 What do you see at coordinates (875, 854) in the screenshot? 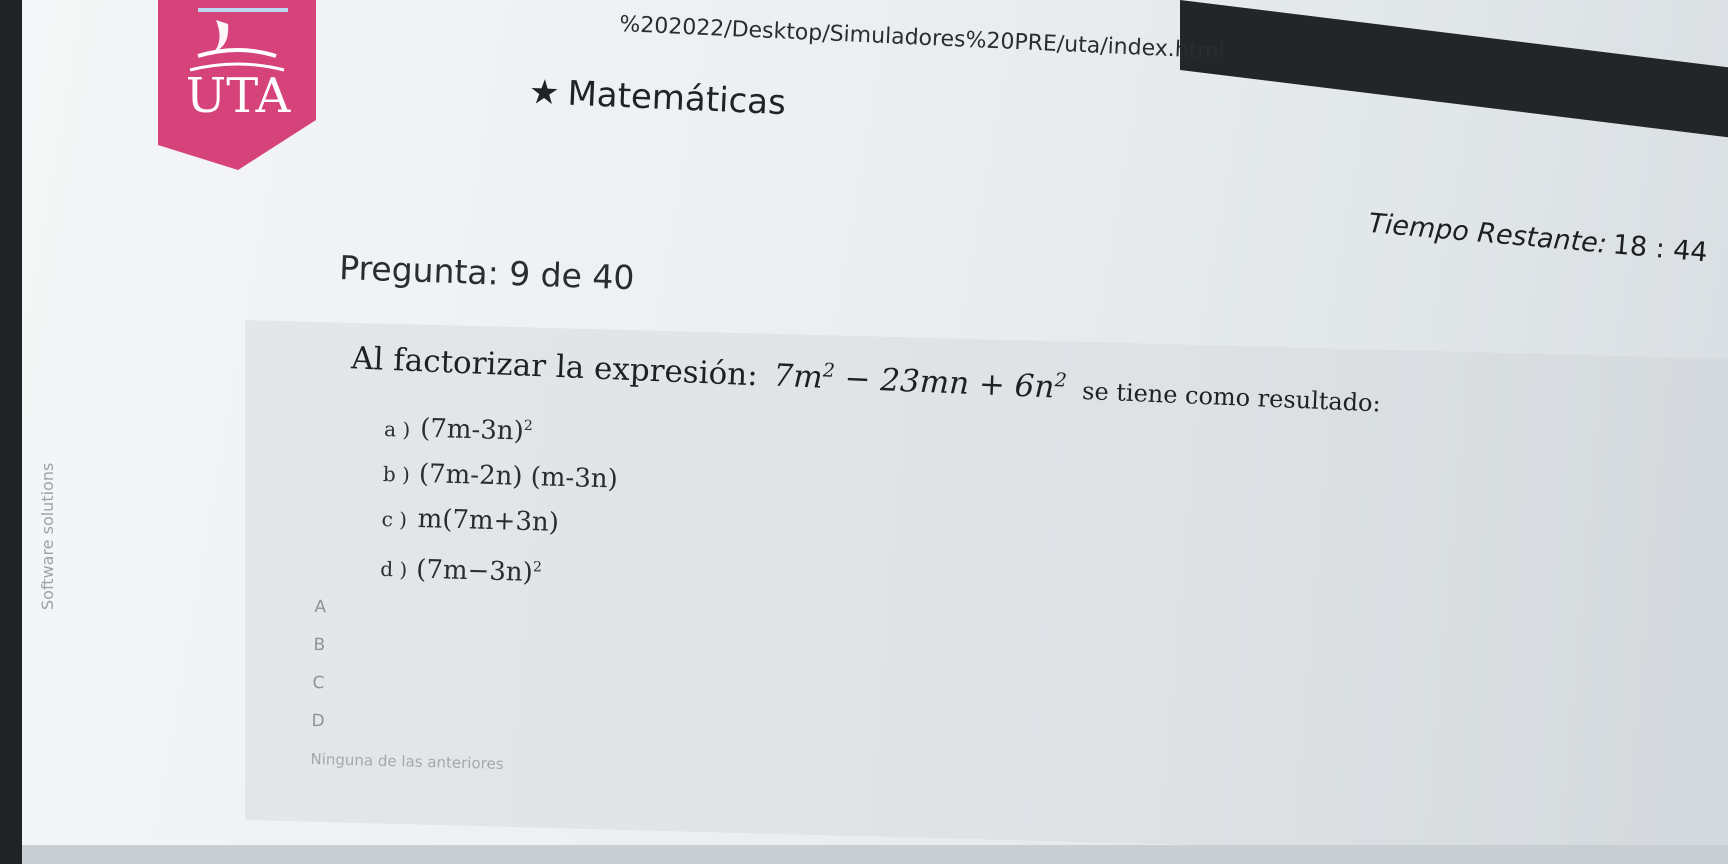
I see `bottom-strip` at bounding box center [875, 854].